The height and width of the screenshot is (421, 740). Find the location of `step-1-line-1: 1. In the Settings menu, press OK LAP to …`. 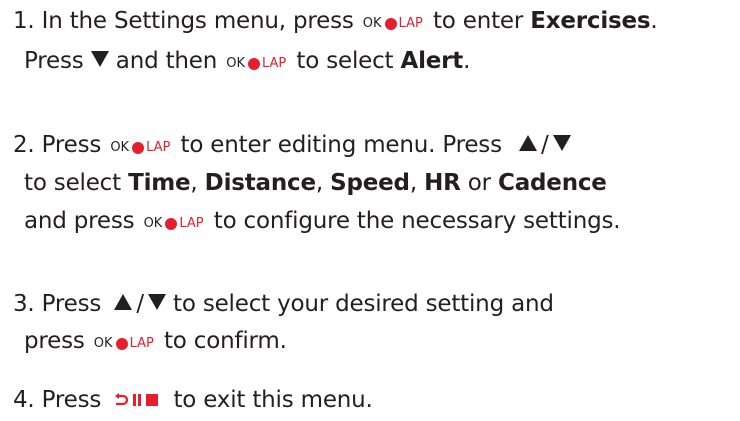

step-1-line-1: 1. In the Settings menu, press OK LAP to … is located at coordinates (335, 22).